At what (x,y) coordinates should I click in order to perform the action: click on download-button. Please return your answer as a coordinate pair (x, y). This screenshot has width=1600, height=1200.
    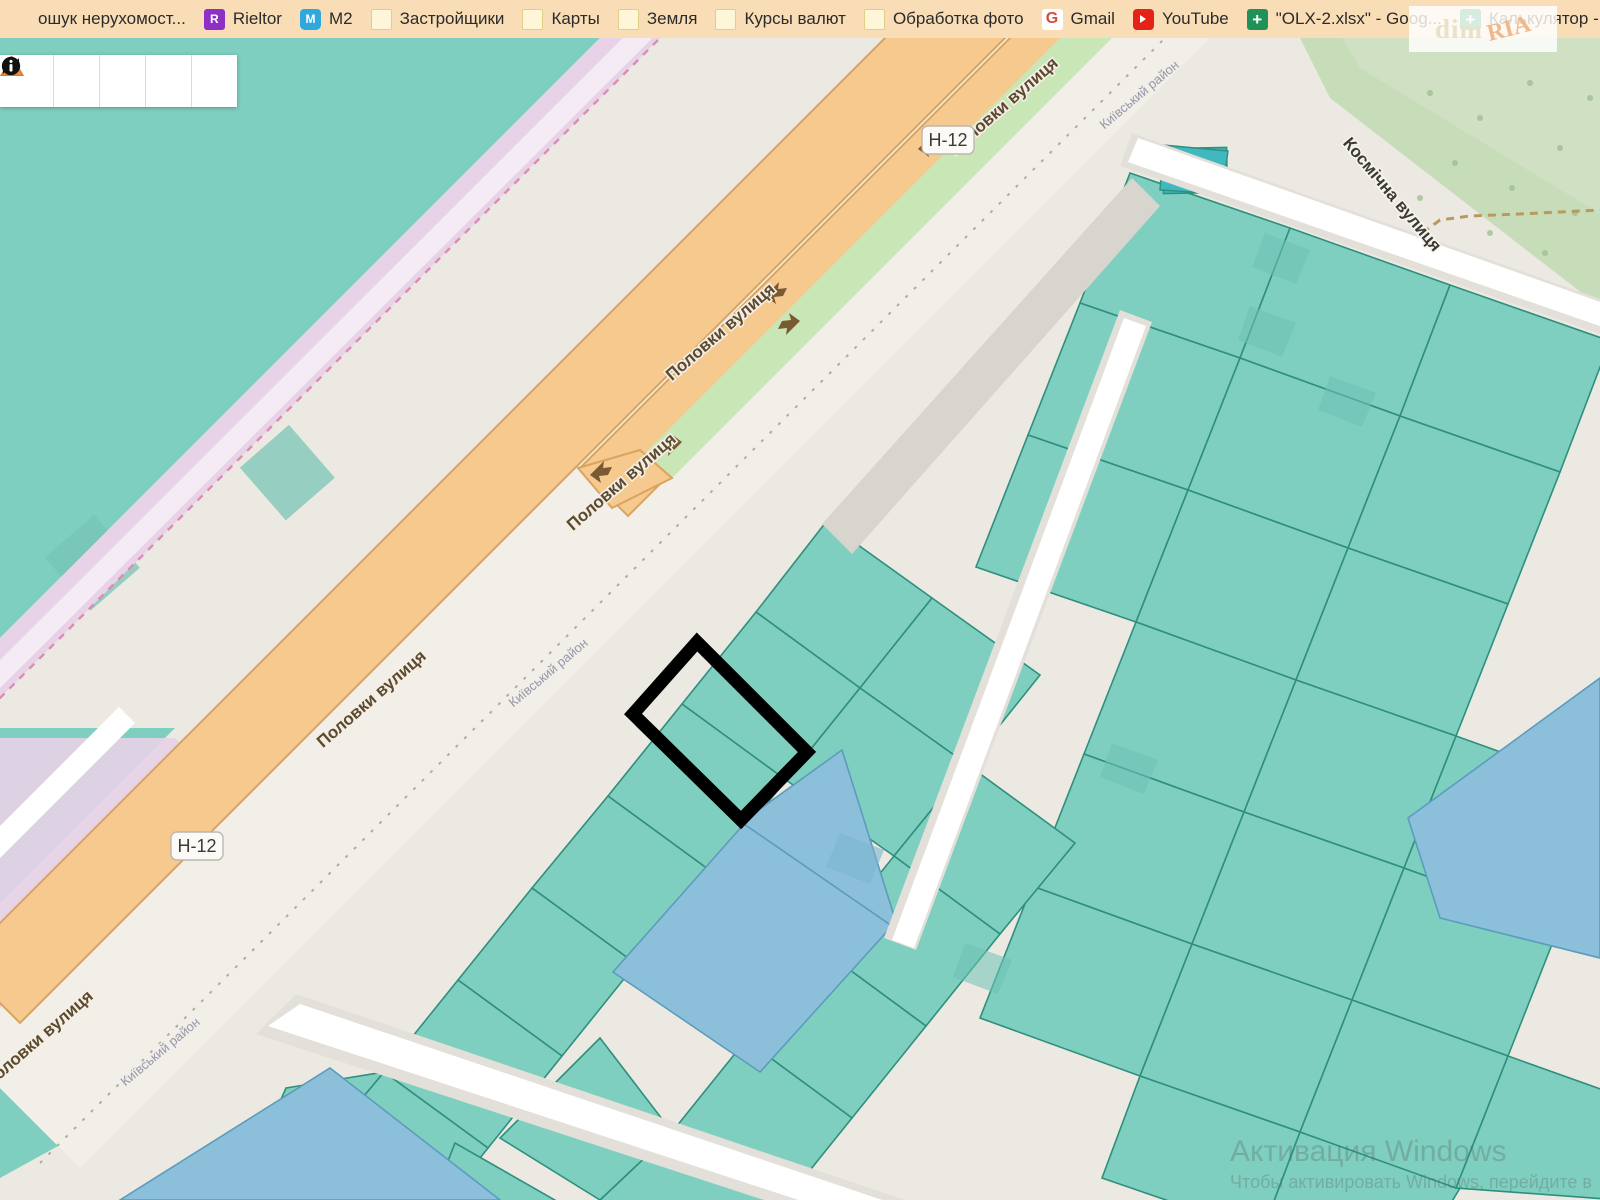
    Looking at the image, I should click on (51, 81).